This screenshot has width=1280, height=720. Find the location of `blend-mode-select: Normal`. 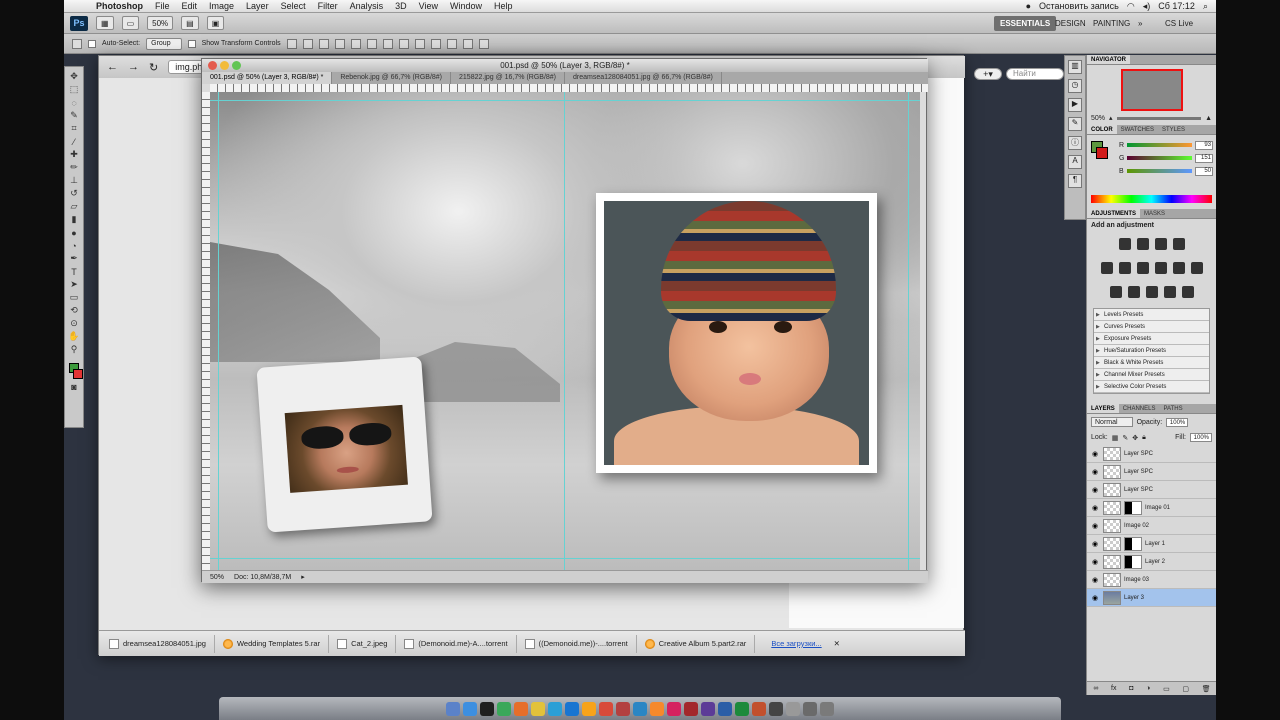

blend-mode-select: Normal is located at coordinates (1112, 422).